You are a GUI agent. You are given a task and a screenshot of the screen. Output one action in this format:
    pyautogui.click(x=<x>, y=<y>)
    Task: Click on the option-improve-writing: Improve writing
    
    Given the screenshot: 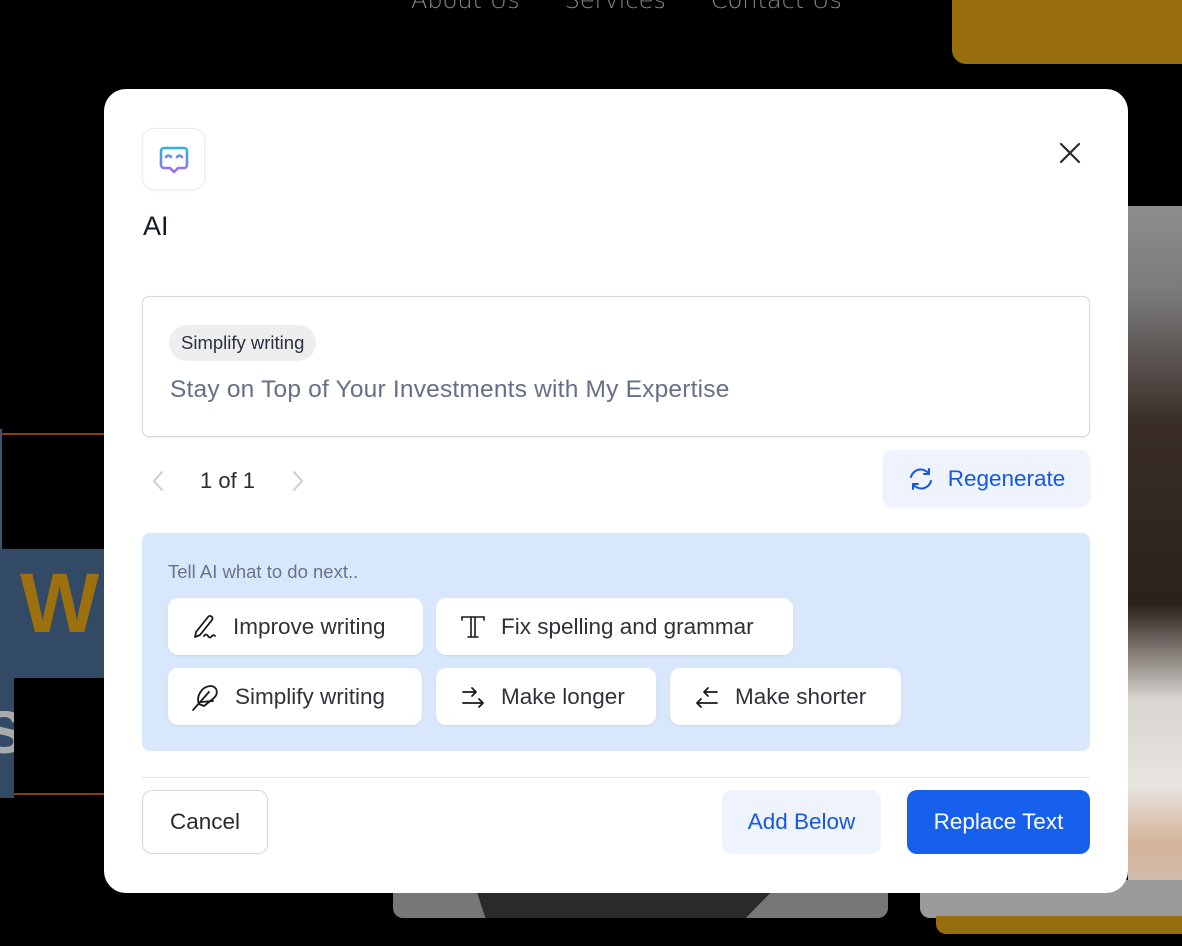 What is the action you would take?
    pyautogui.click(x=295, y=626)
    